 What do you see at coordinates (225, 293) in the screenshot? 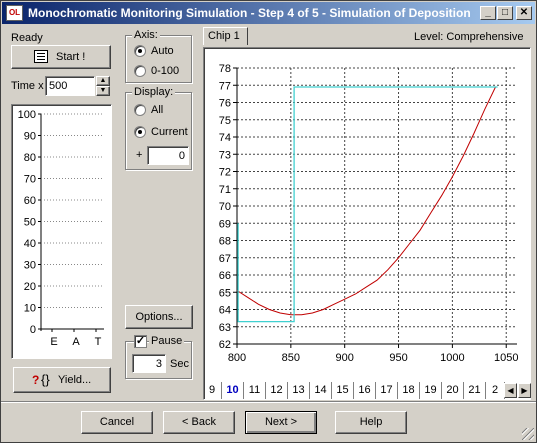
I see `chart-ytick-label: 65` at bounding box center [225, 293].